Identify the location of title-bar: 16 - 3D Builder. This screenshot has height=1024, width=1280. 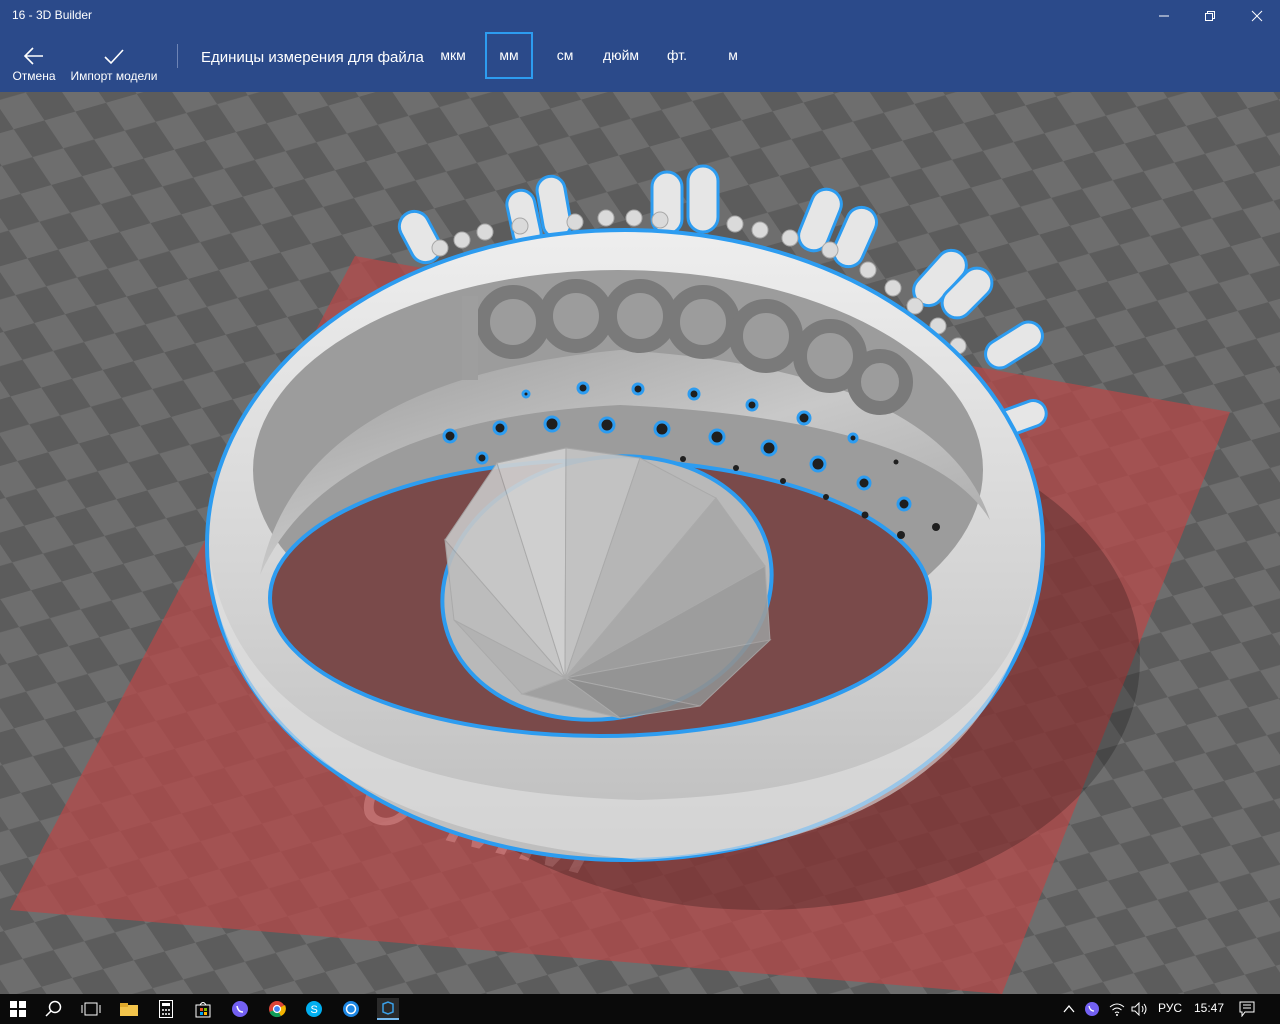
(640, 16).